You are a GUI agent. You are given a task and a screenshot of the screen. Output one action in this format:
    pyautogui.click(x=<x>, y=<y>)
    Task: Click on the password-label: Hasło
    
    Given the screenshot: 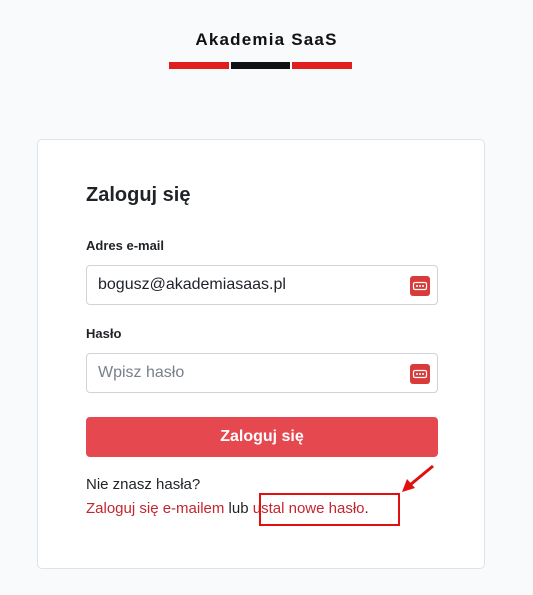 What is the action you would take?
    pyautogui.click(x=104, y=333)
    